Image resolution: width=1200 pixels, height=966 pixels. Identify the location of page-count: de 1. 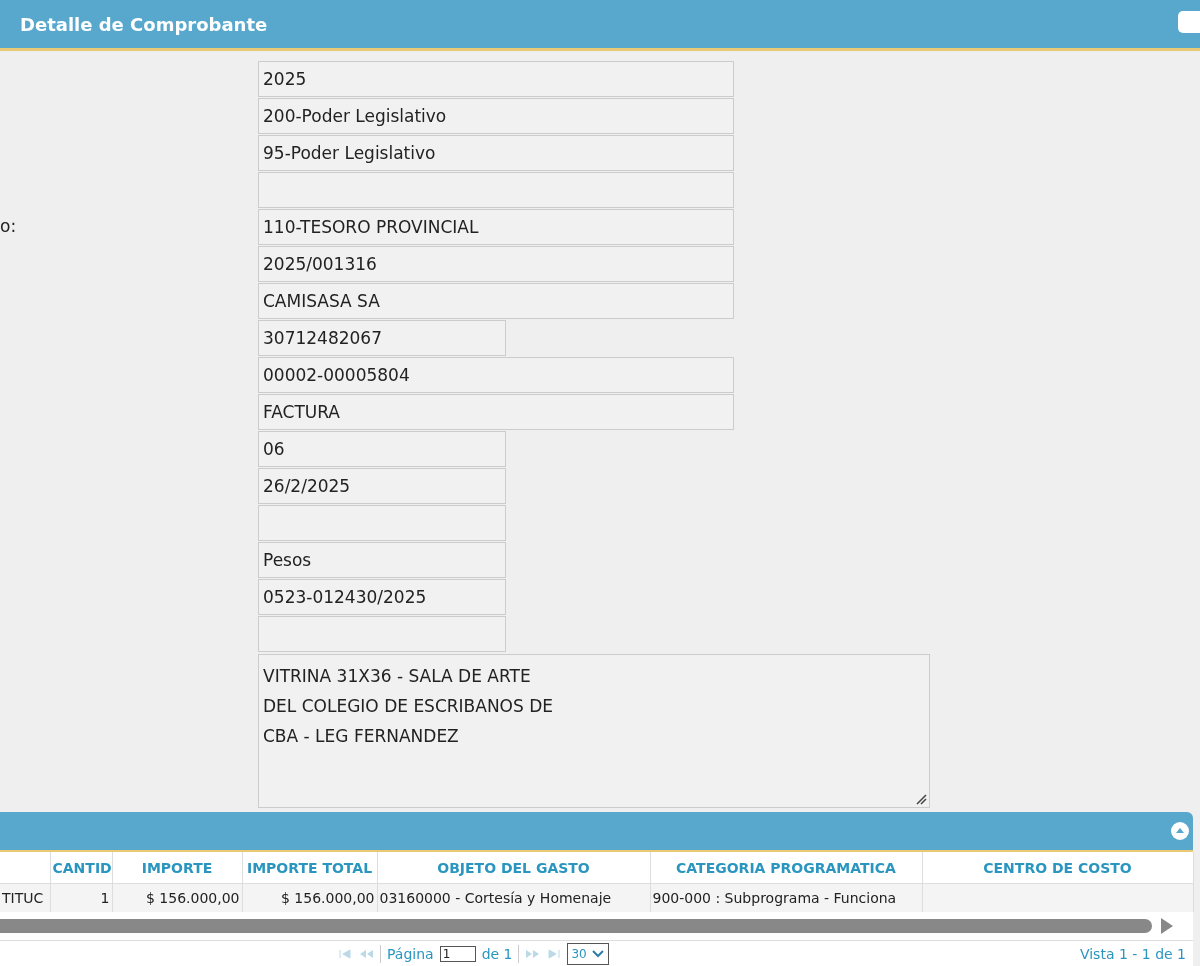
(497, 954).